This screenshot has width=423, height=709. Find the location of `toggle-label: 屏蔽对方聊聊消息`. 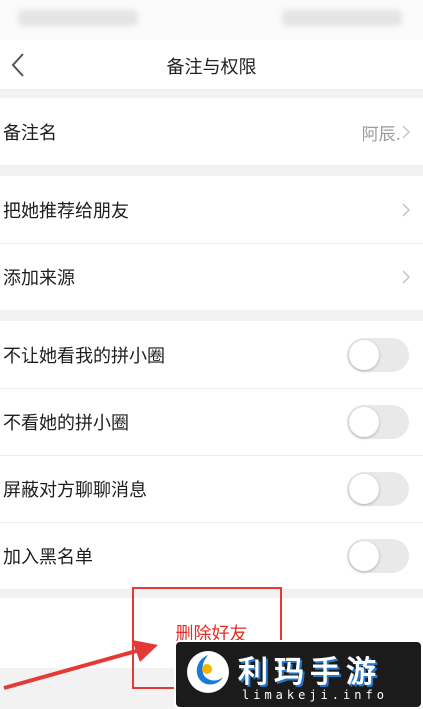

toggle-label: 屏蔽对方聊聊消息 is located at coordinates (75, 490).